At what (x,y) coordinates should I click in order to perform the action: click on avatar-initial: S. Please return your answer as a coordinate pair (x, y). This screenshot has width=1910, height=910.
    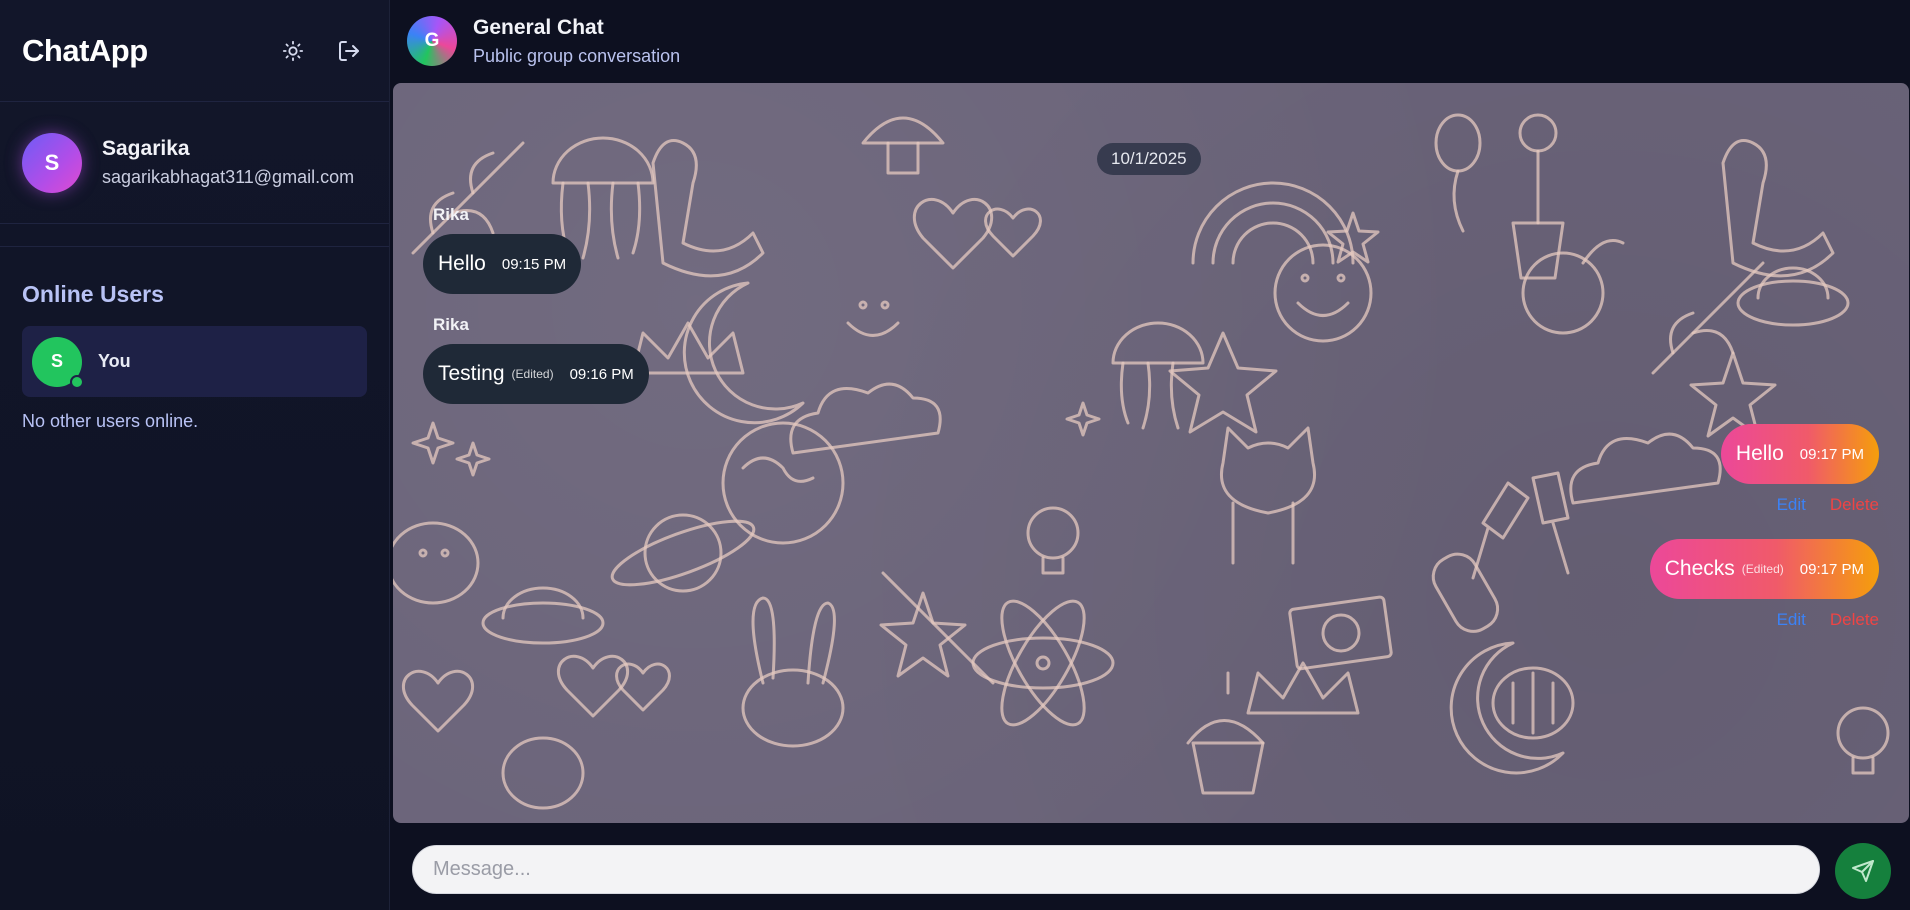
    Looking at the image, I should click on (56, 361).